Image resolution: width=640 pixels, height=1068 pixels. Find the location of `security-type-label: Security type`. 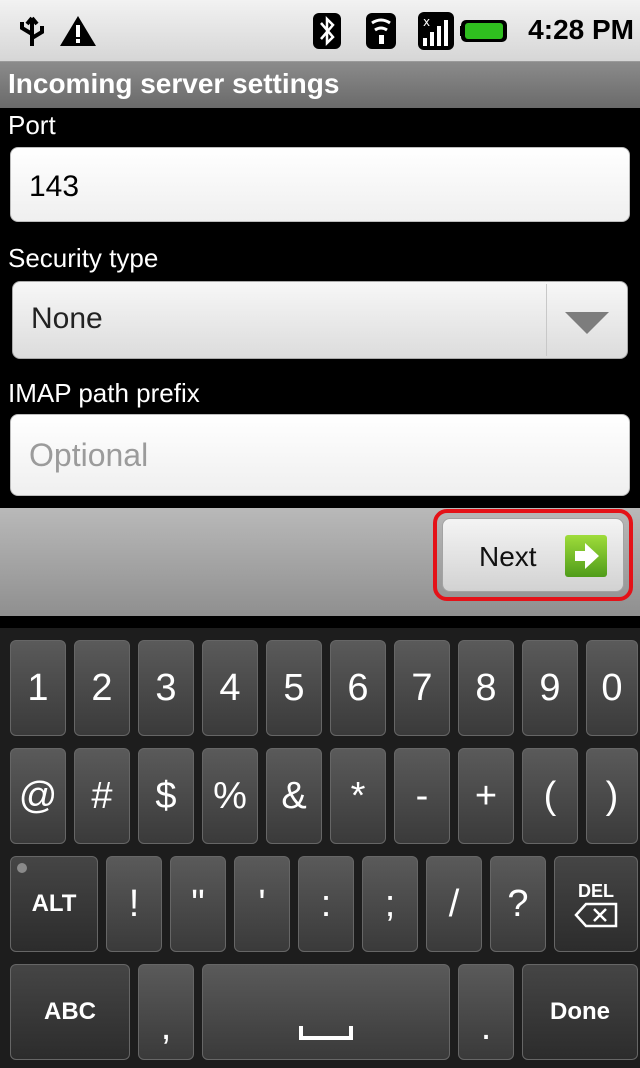

security-type-label: Security type is located at coordinates (83, 258).